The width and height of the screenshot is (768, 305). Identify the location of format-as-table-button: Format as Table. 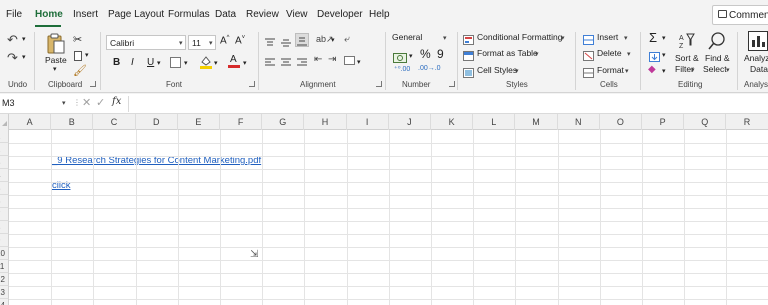
(507, 53).